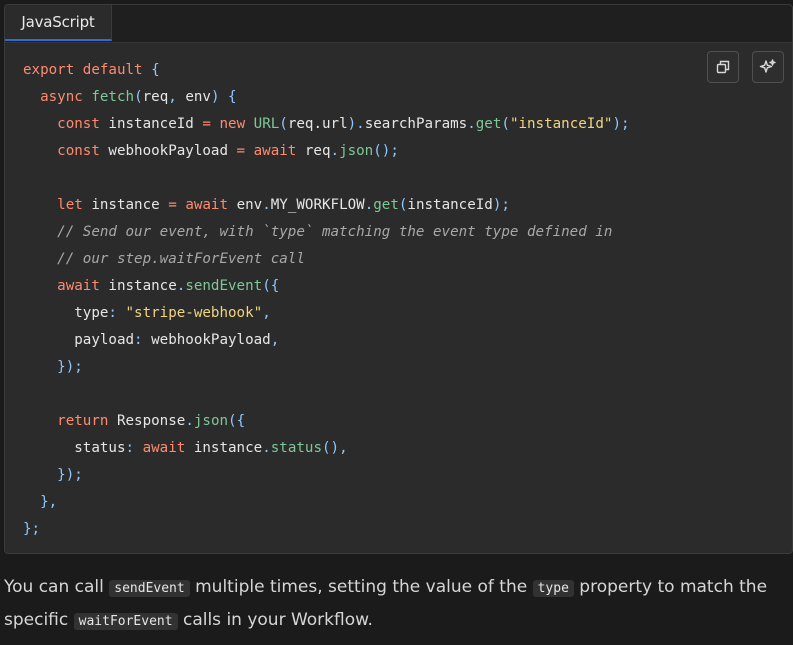 The height and width of the screenshot is (645, 793). I want to click on code-token: // our step.waitForEvent call, so click(164, 259).